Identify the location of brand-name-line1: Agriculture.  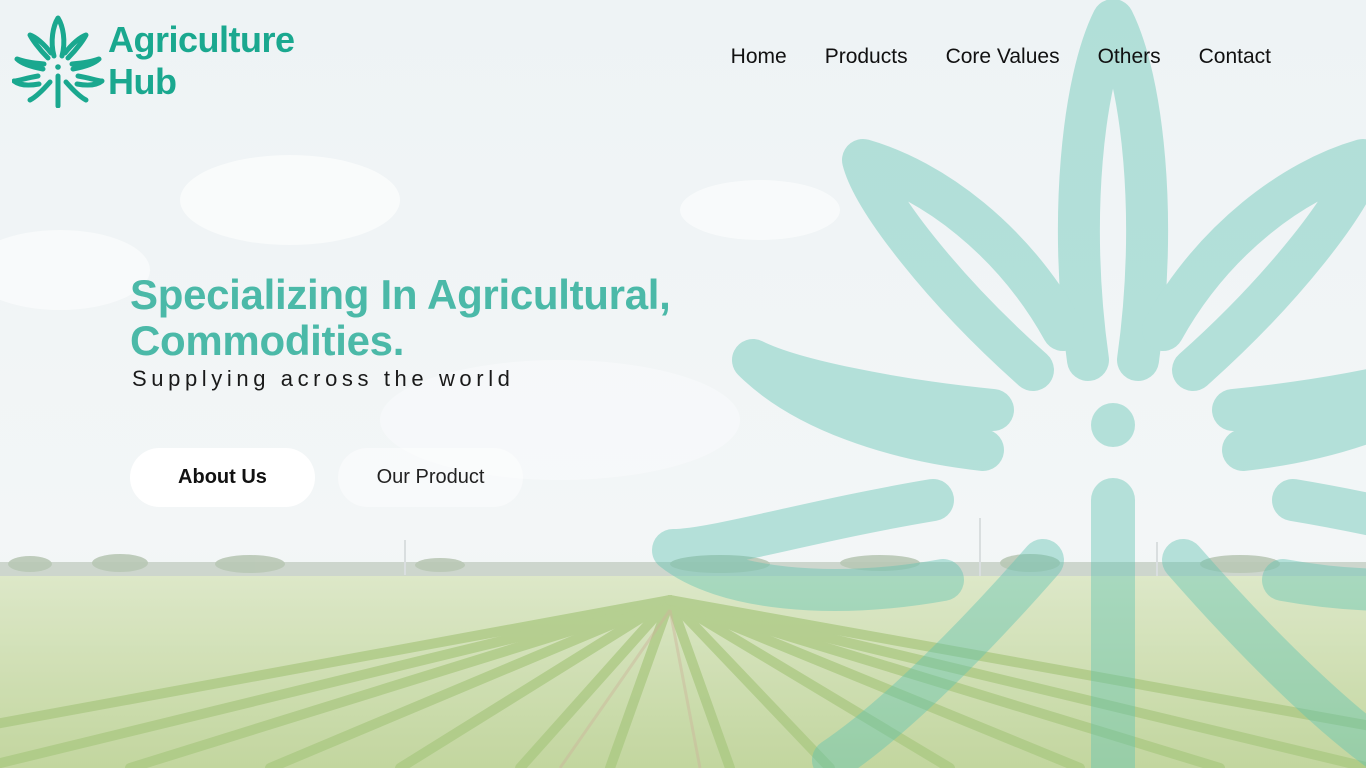
(201, 39).